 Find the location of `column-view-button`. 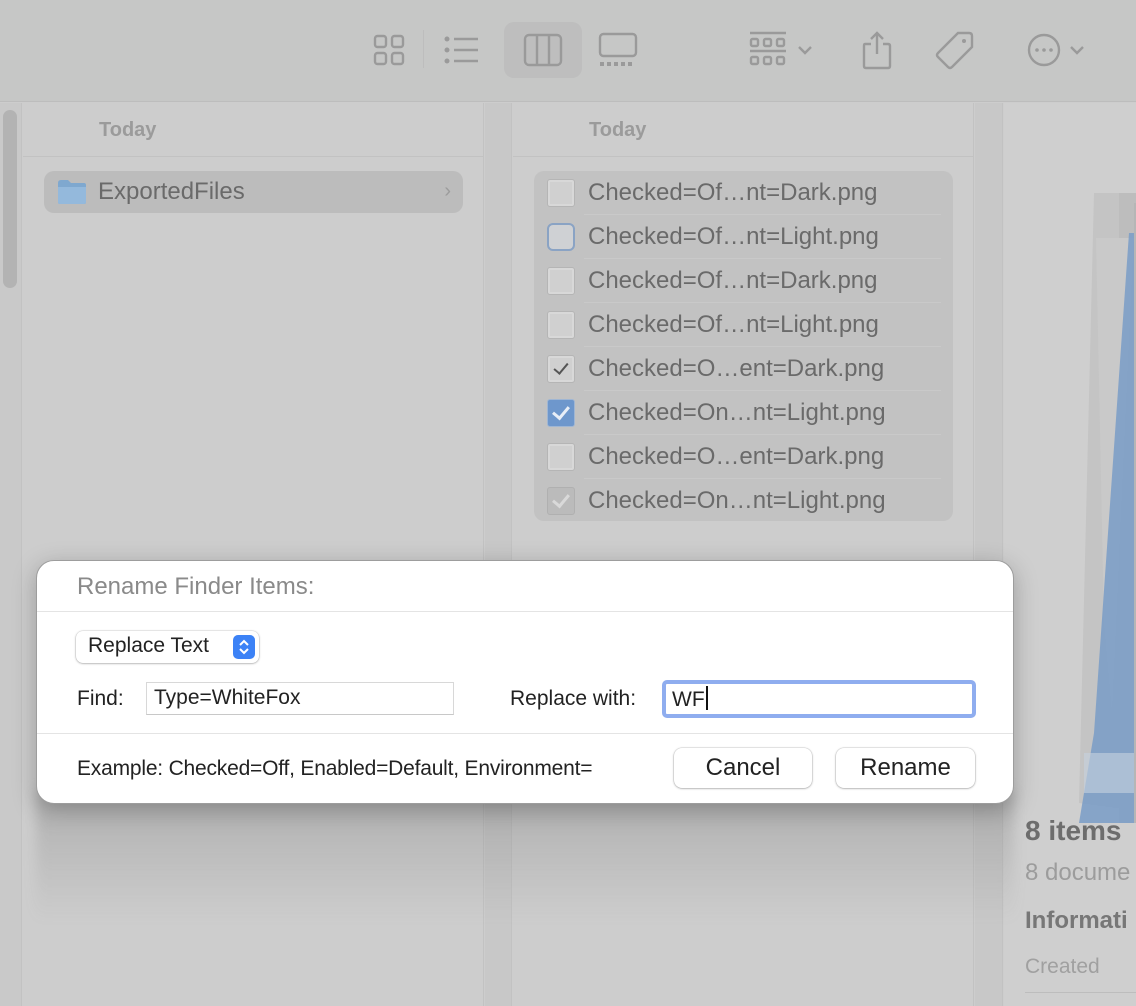

column-view-button is located at coordinates (543, 50).